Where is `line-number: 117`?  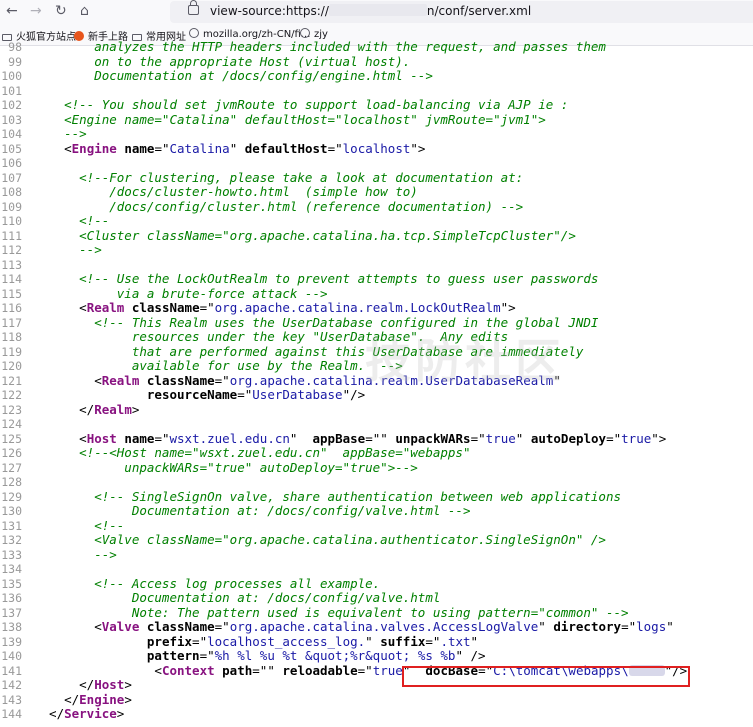
line-number: 117 is located at coordinates (11, 322).